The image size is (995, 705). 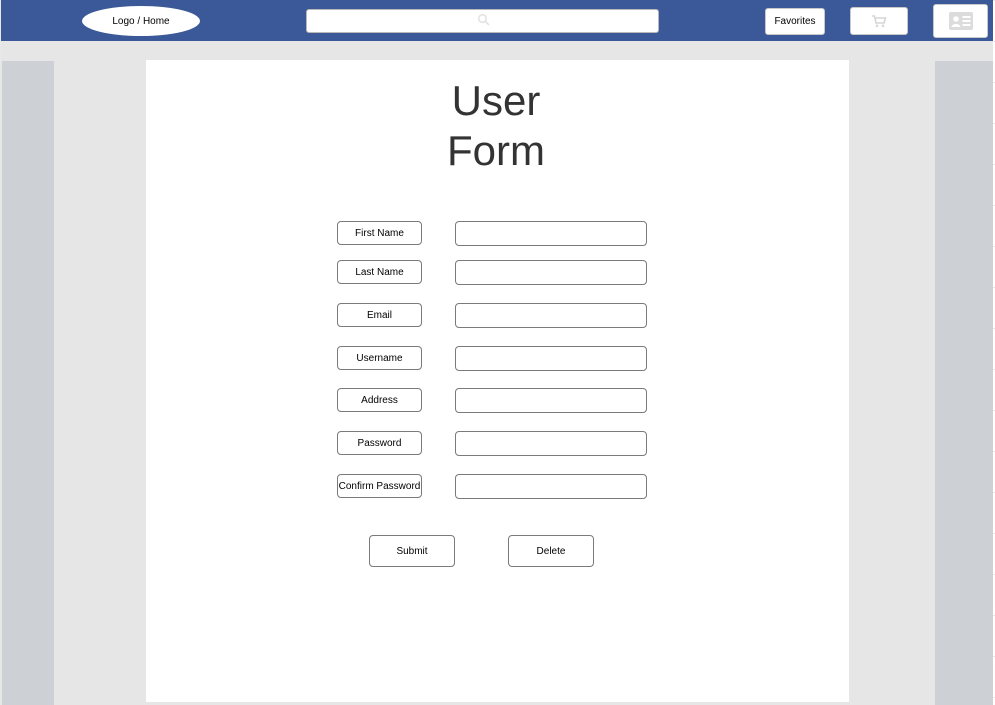 What do you see at coordinates (379, 358) in the screenshot?
I see `username-label: Username` at bounding box center [379, 358].